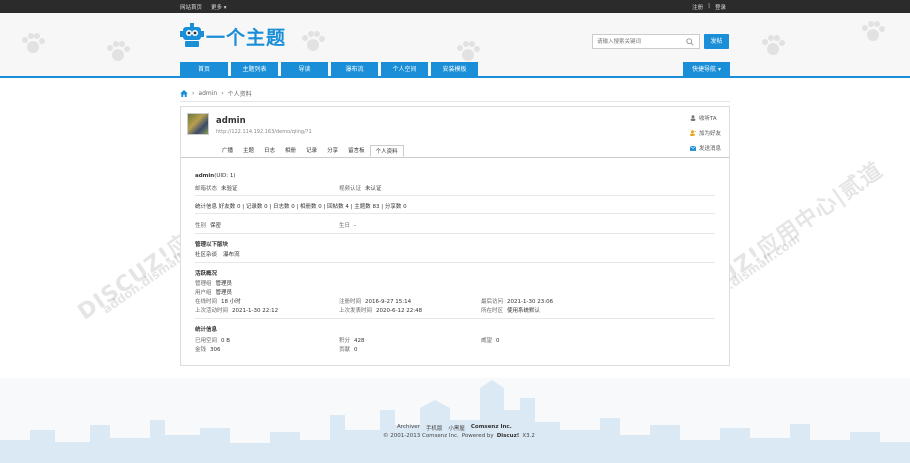 The width and height of the screenshot is (910, 463). I want to click on send-message-button: 发送消息, so click(705, 148).